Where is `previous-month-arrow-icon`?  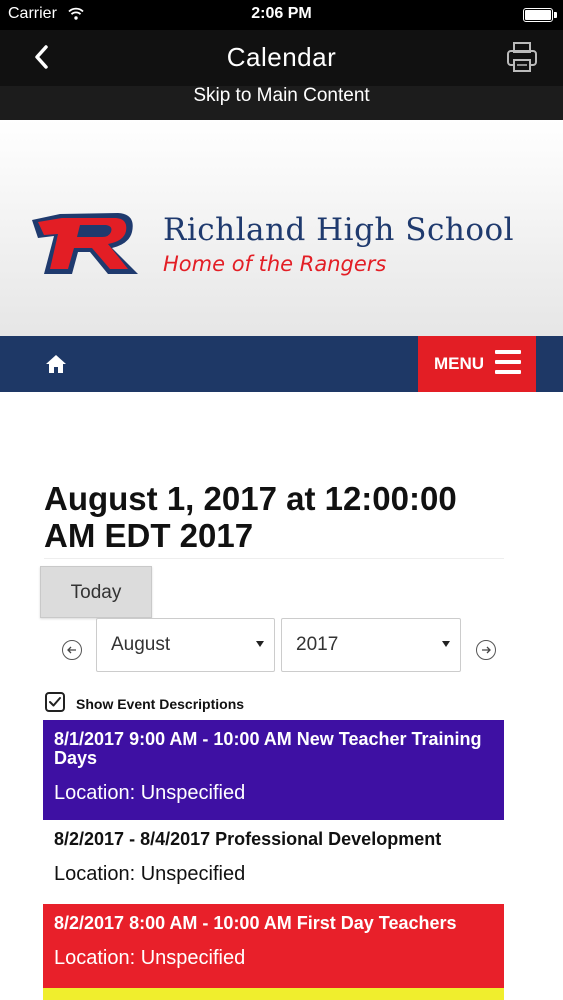 previous-month-arrow-icon is located at coordinates (72, 650).